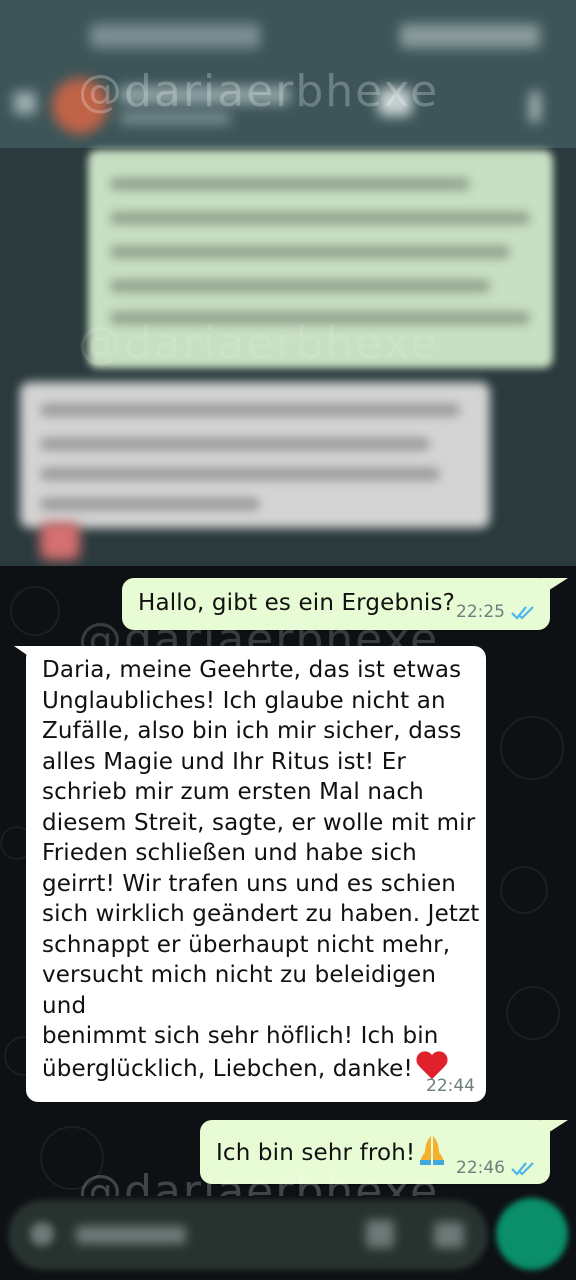 The height and width of the screenshot is (1280, 576). I want to click on message-time: 22:25, so click(480, 612).